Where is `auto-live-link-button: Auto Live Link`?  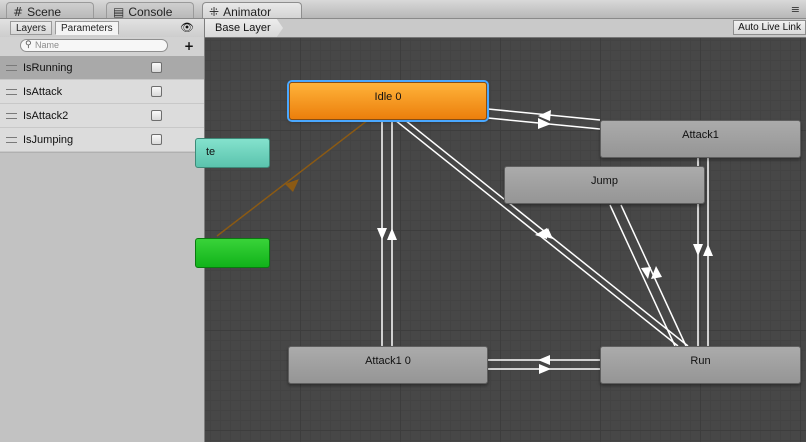 auto-live-link-button: Auto Live Link is located at coordinates (769, 27).